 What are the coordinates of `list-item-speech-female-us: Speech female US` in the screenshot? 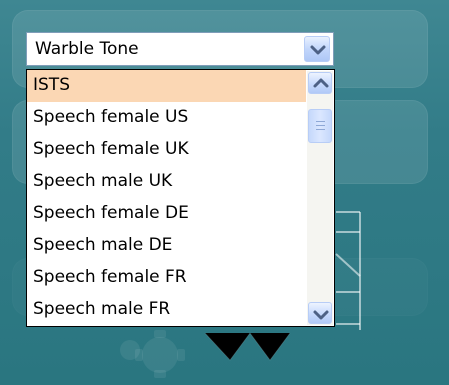 It's located at (166, 118).